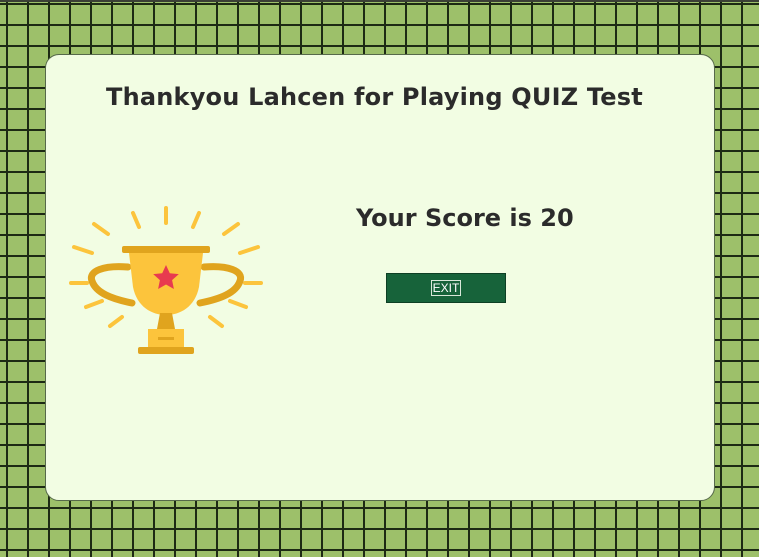 This screenshot has height=557, width=759. What do you see at coordinates (166, 280) in the screenshot?
I see `trophy-icon` at bounding box center [166, 280].